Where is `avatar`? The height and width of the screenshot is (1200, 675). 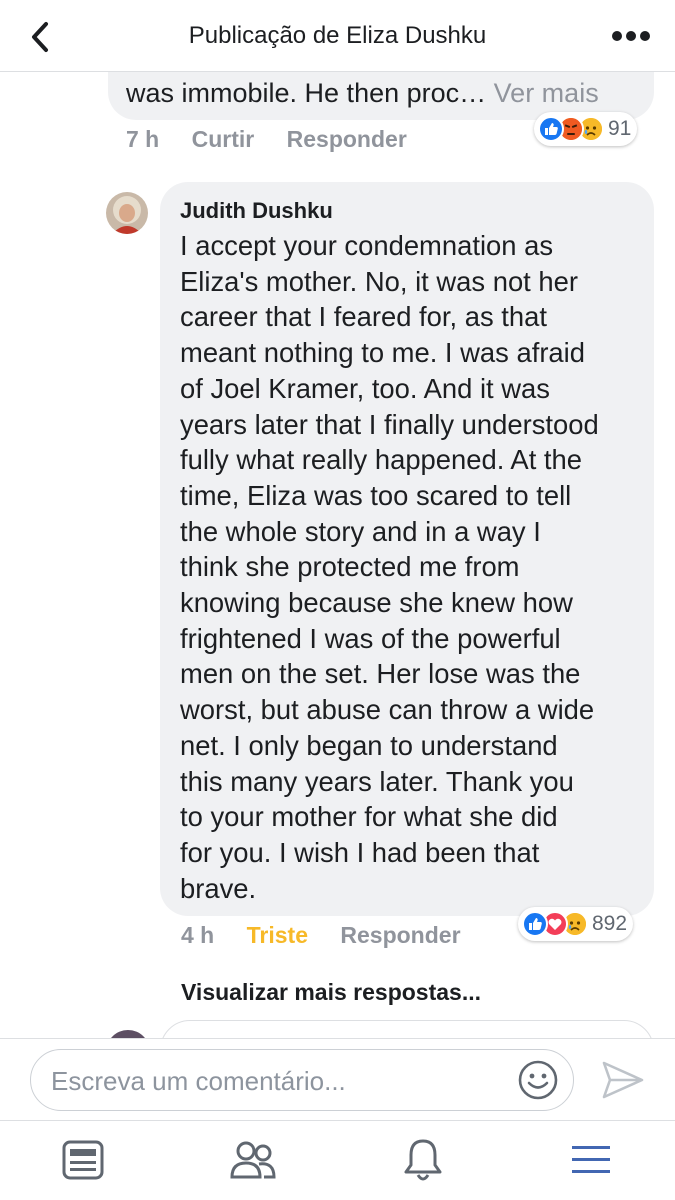 avatar is located at coordinates (127, 213).